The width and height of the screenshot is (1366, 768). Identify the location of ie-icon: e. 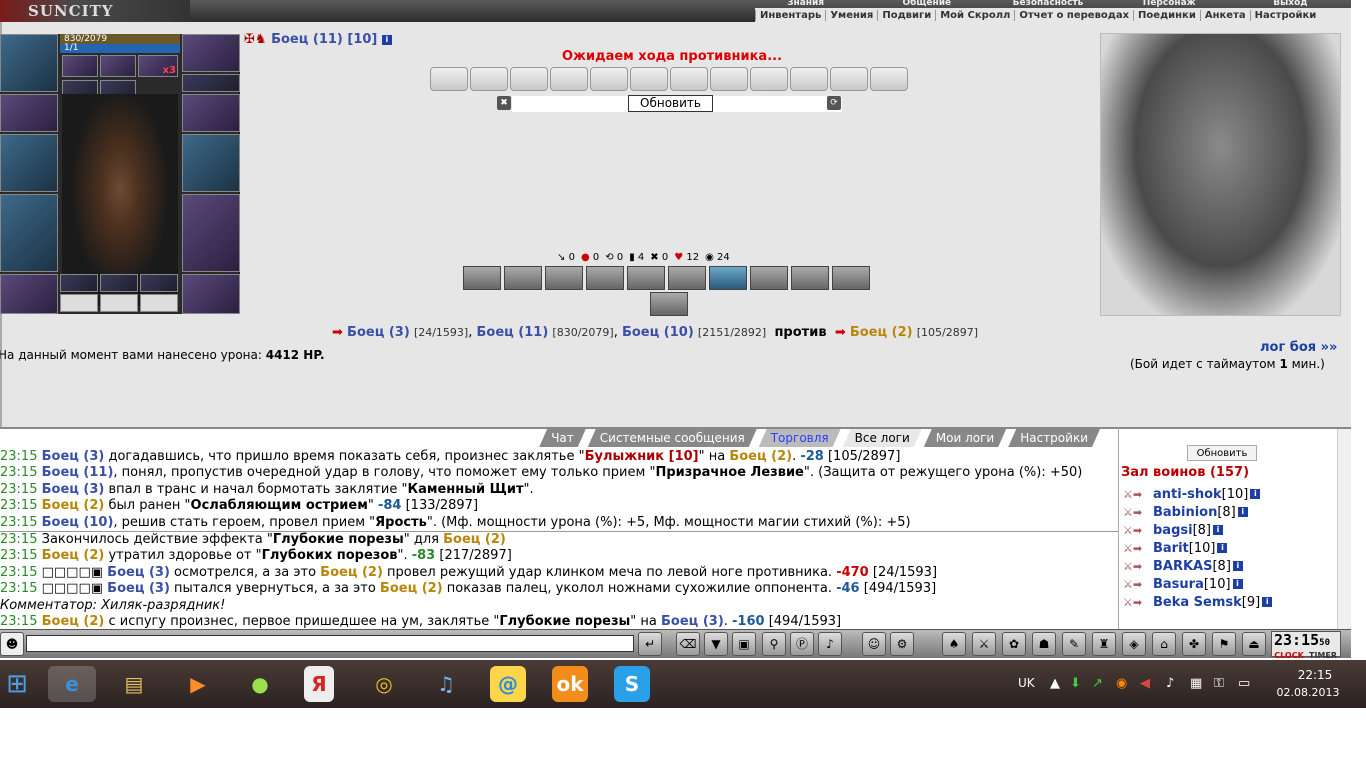
(72, 684).